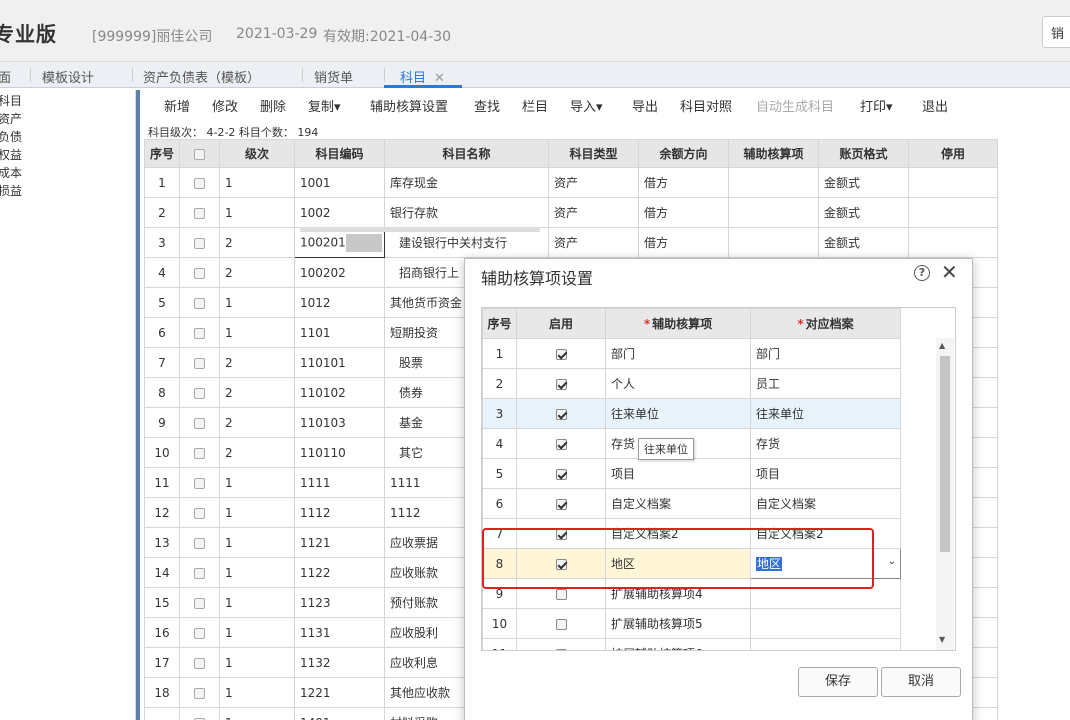 The image size is (1070, 720). What do you see at coordinates (162, 572) in the screenshot?
I see `cell-index: 14` at bounding box center [162, 572].